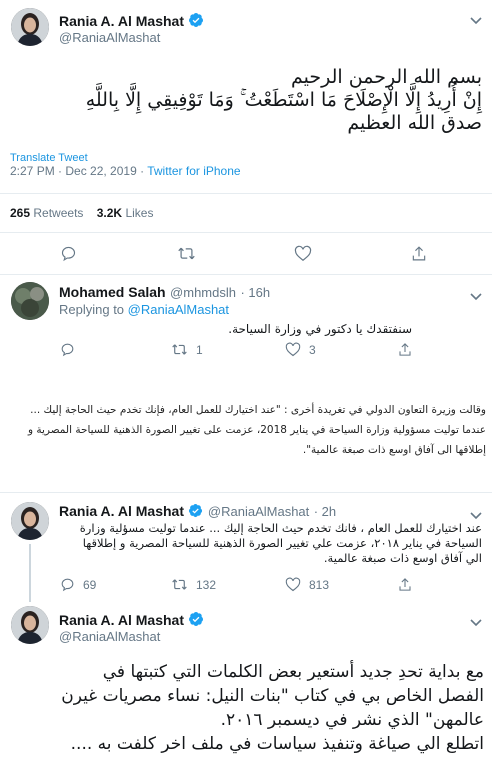 This screenshot has height=765, width=492. I want to click on thread-connector-line, so click(30, 573).